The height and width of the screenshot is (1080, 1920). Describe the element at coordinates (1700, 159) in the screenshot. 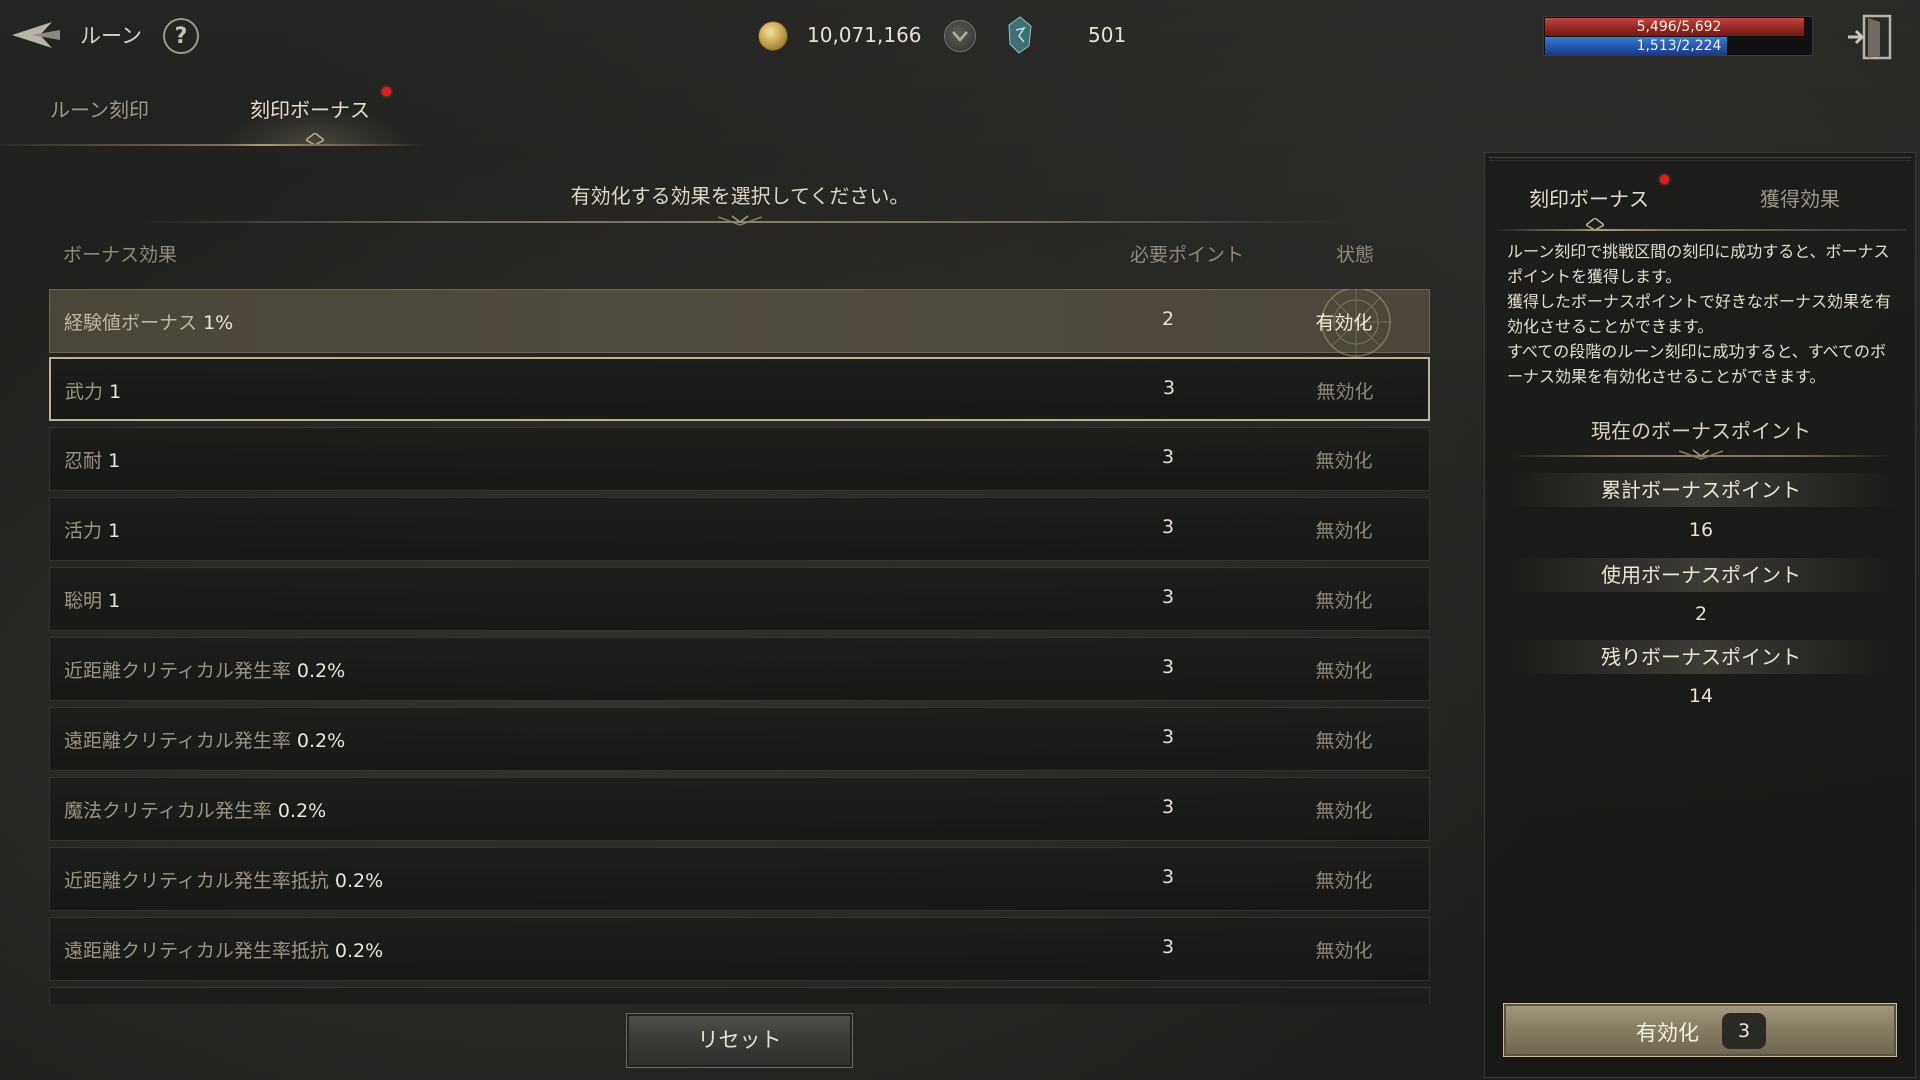

I see `panel-border` at that location.